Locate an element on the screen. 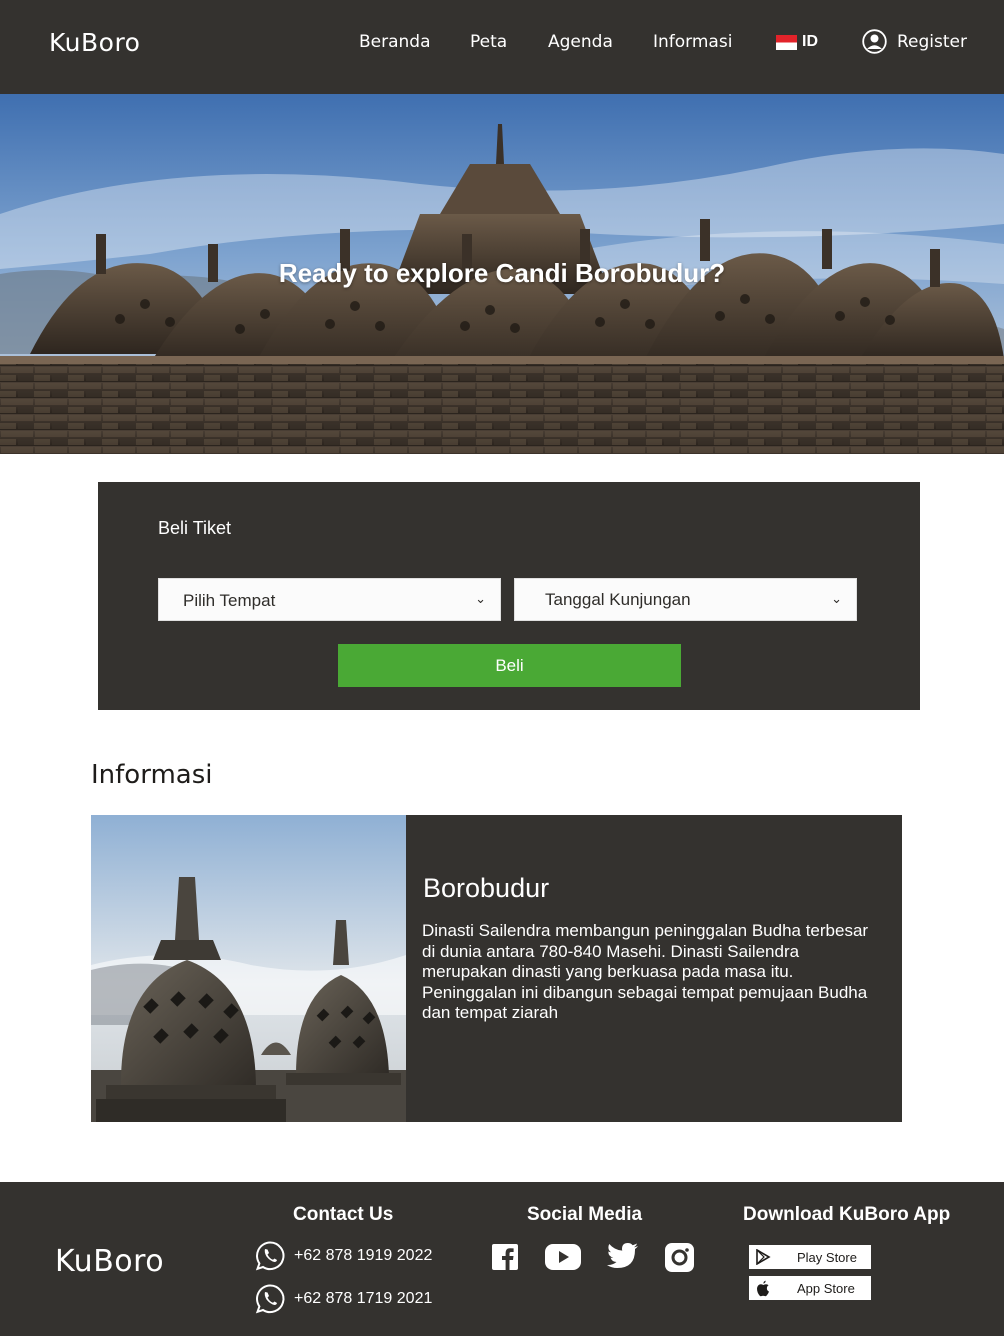  place-select-label: Pilih Tempat is located at coordinates (229, 600).